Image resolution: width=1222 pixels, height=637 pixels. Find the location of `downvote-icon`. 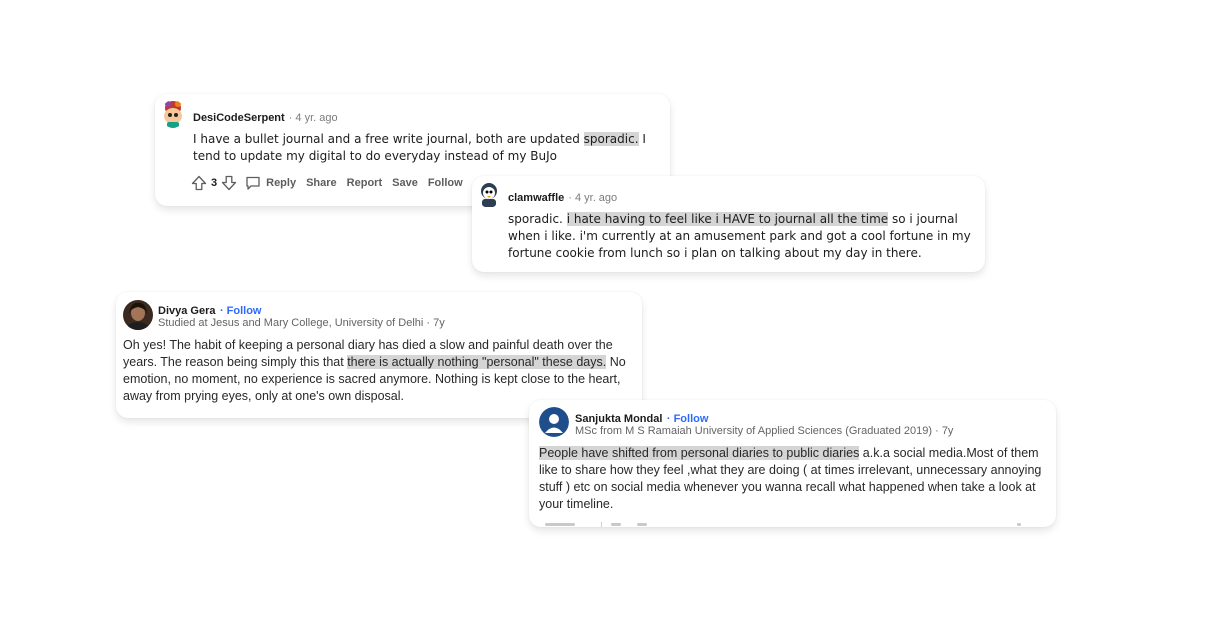

downvote-icon is located at coordinates (229, 183).